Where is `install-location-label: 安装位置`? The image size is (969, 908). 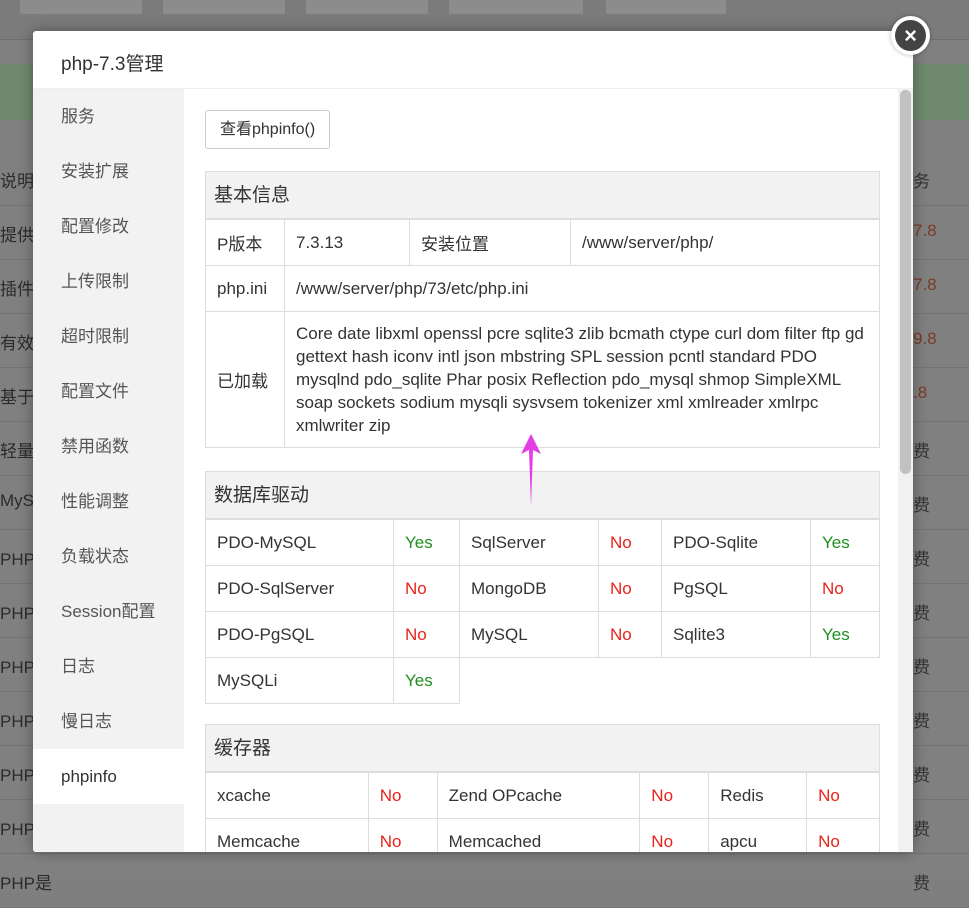 install-location-label: 安装位置 is located at coordinates (490, 242).